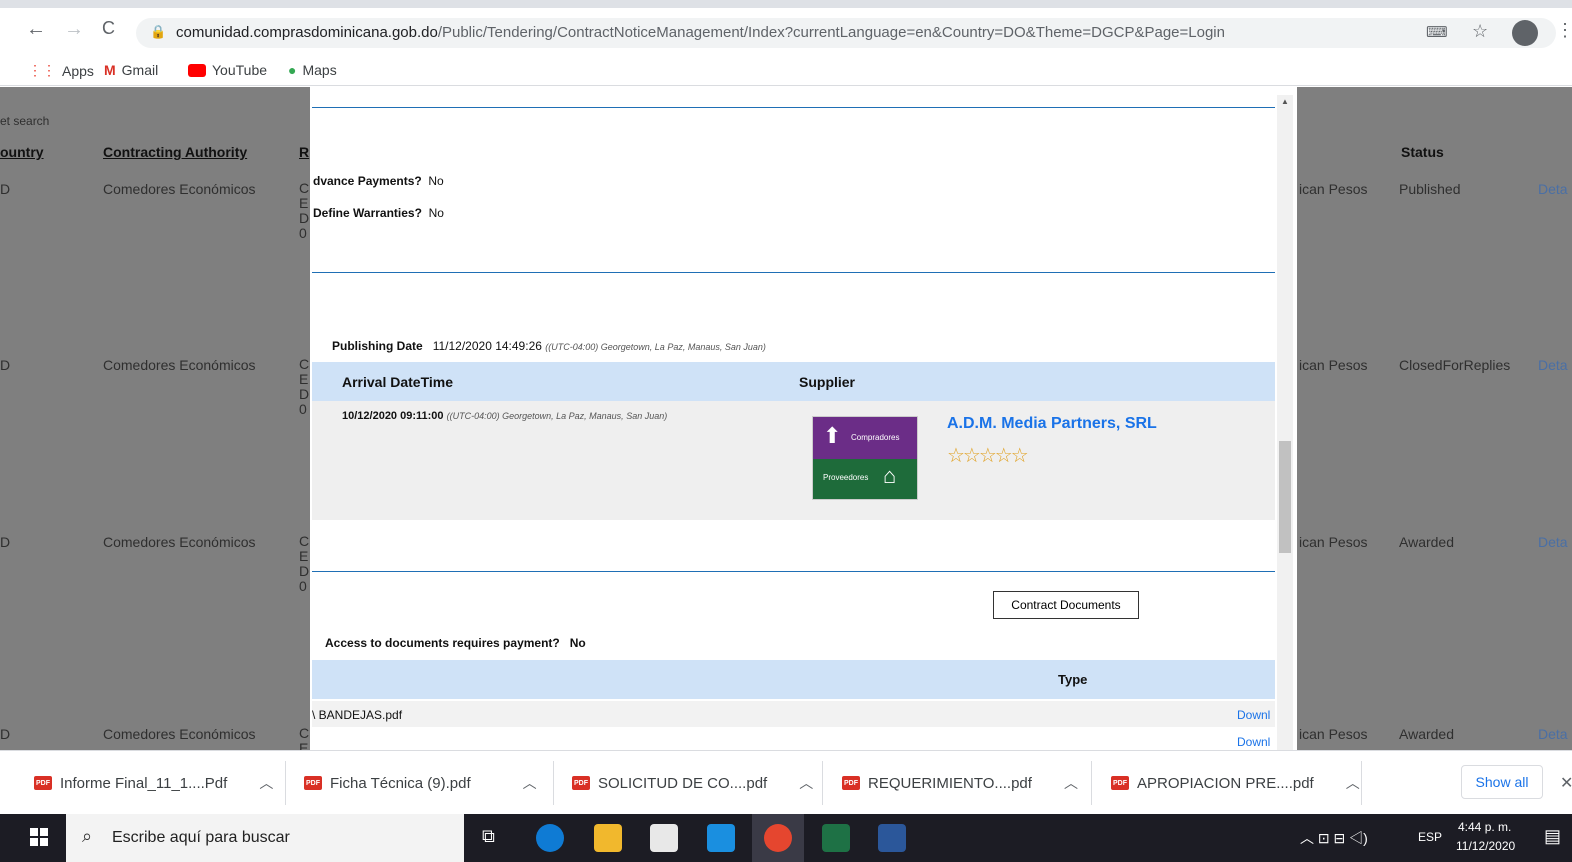 Image resolution: width=1572 pixels, height=862 pixels. I want to click on col-type: Type, so click(1073, 679).